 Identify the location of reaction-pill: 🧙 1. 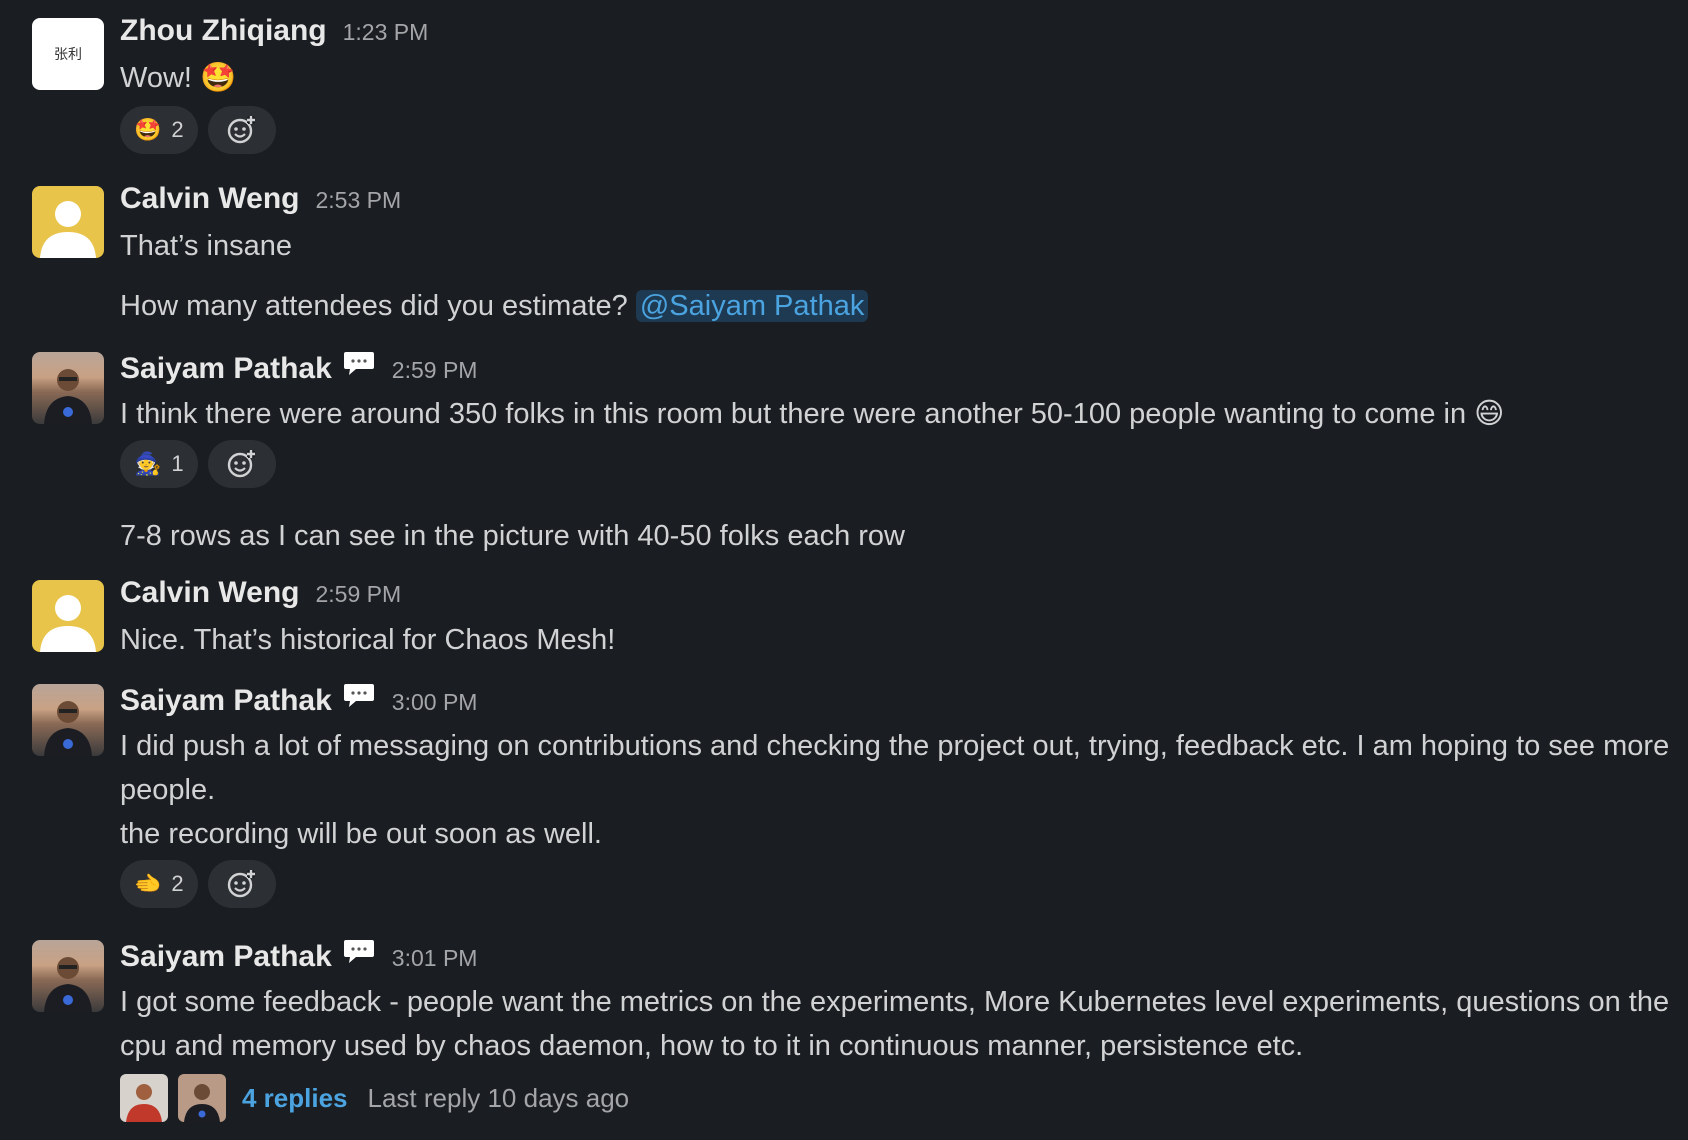
(159, 464).